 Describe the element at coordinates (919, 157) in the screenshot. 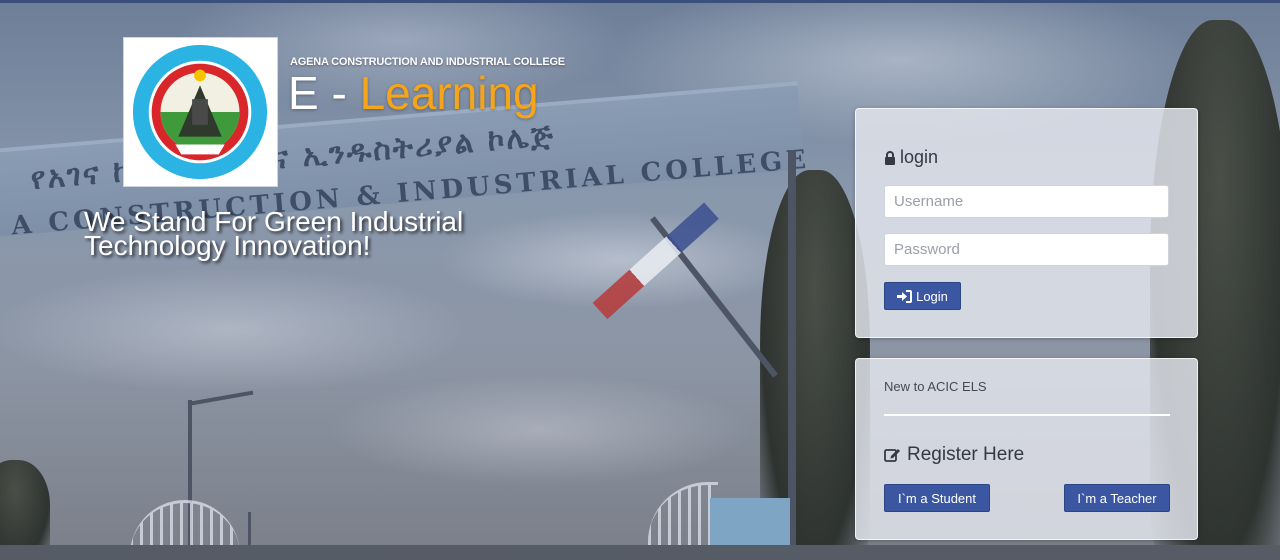

I see `login-heading-label: login` at that location.